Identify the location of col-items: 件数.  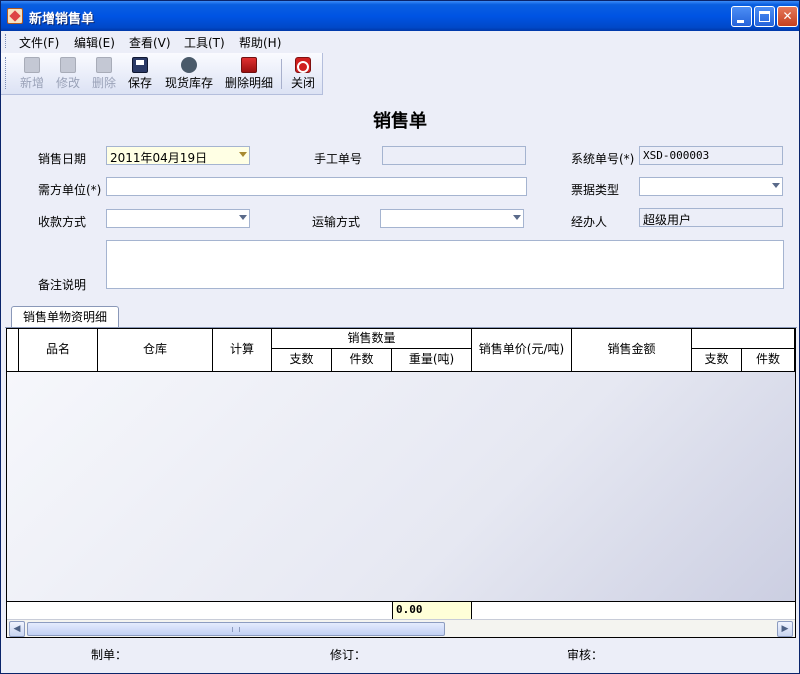
(362, 360).